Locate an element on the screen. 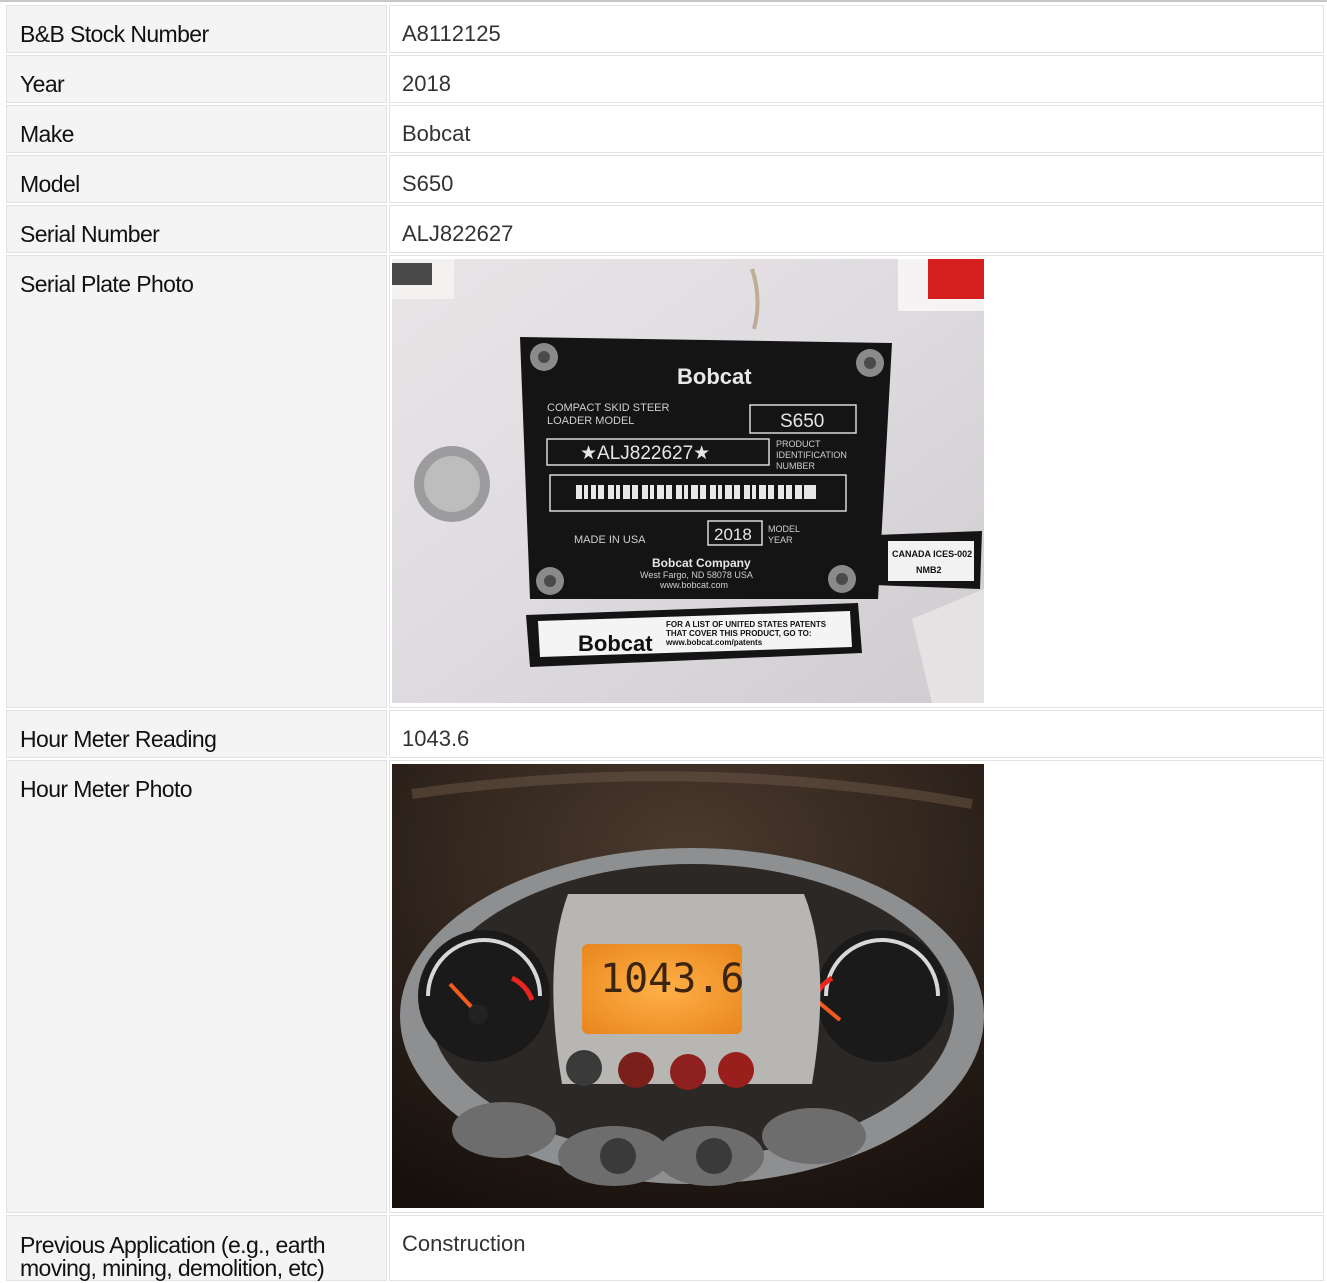 The height and width of the screenshot is (1283, 1327). row-hour-meter-reading: Hour Meter Reading 1043.6 is located at coordinates (665, 734).